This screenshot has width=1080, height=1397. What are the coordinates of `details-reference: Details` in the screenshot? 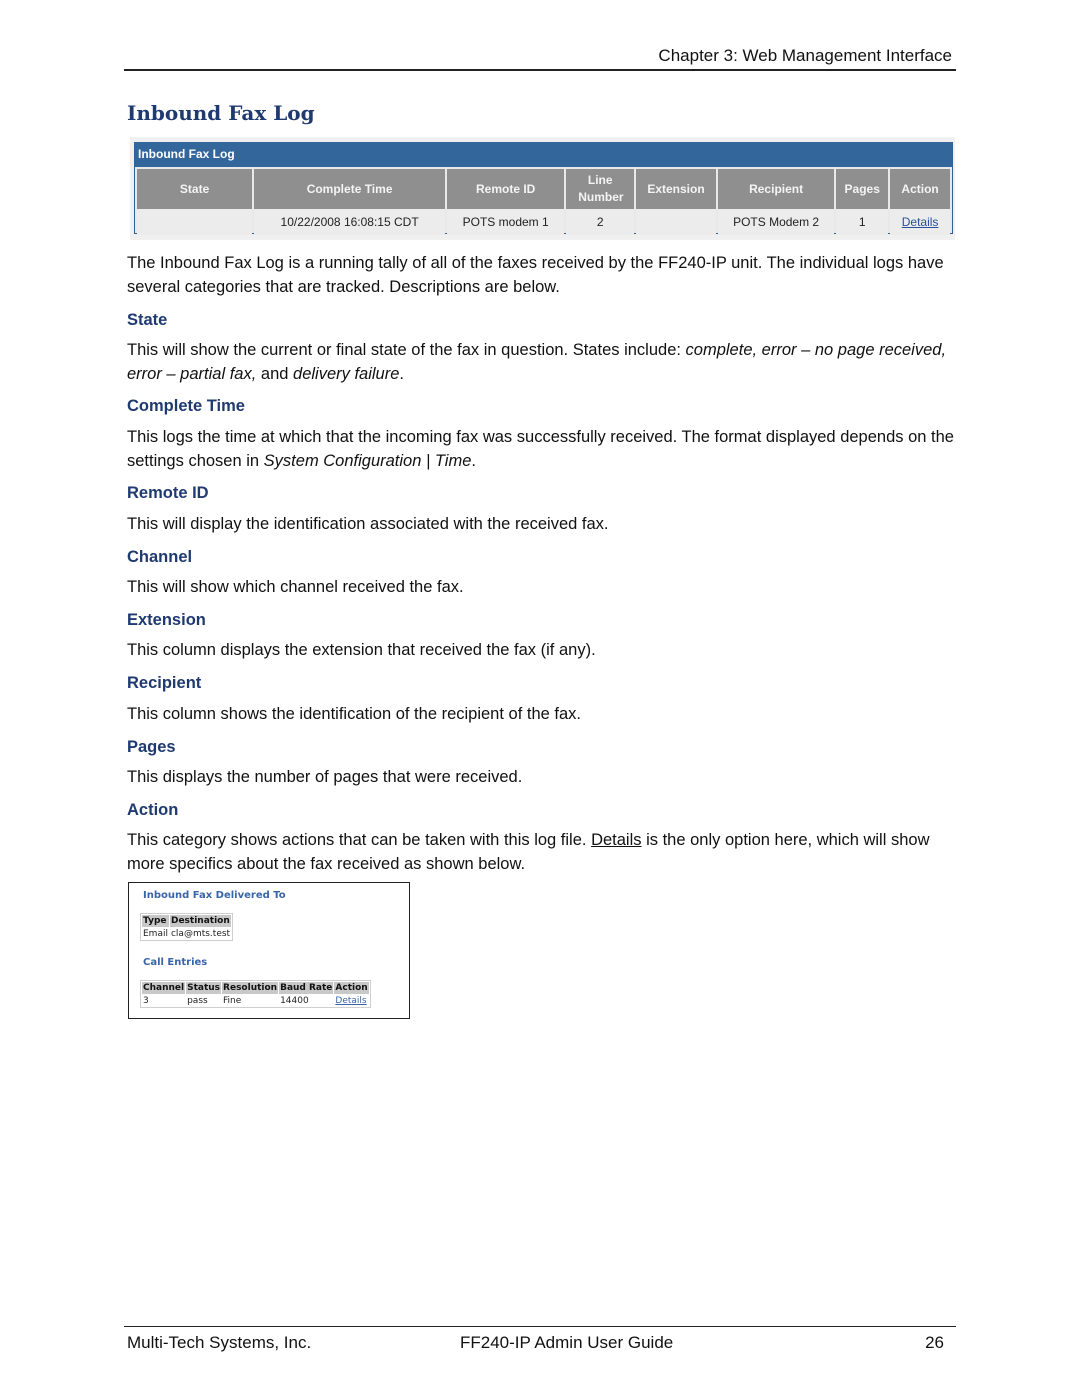 It's located at (616, 840).